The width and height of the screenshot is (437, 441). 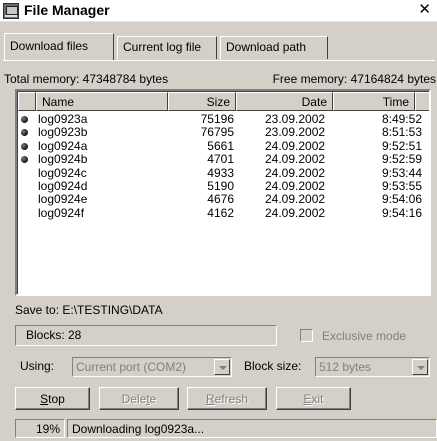 I want to click on file-time-cell: 9:54:06, so click(x=401, y=199).